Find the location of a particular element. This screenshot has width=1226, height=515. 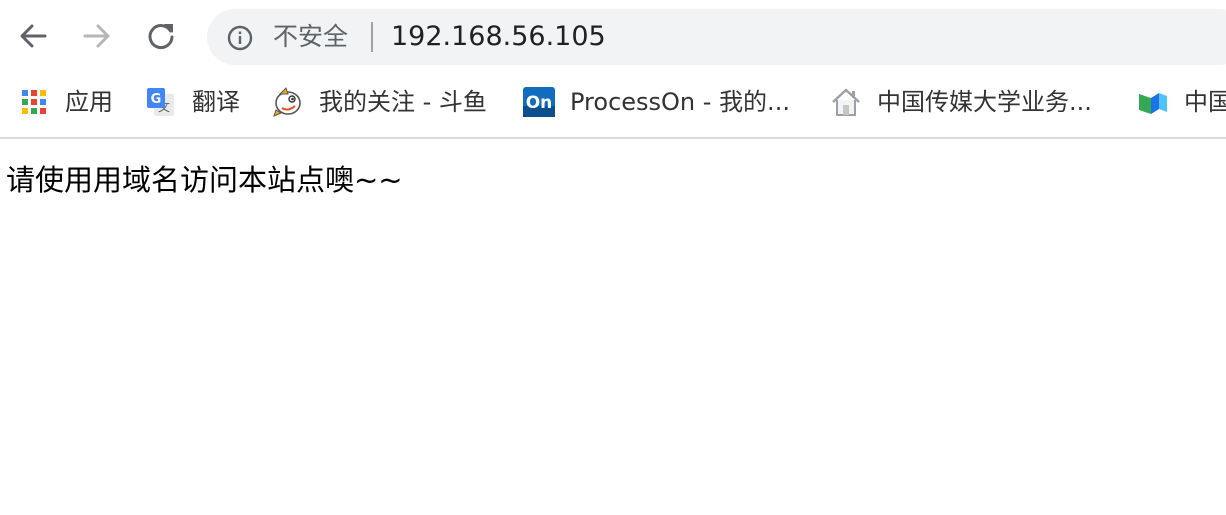

bookmark-logo-icon is located at coordinates (1153, 102).